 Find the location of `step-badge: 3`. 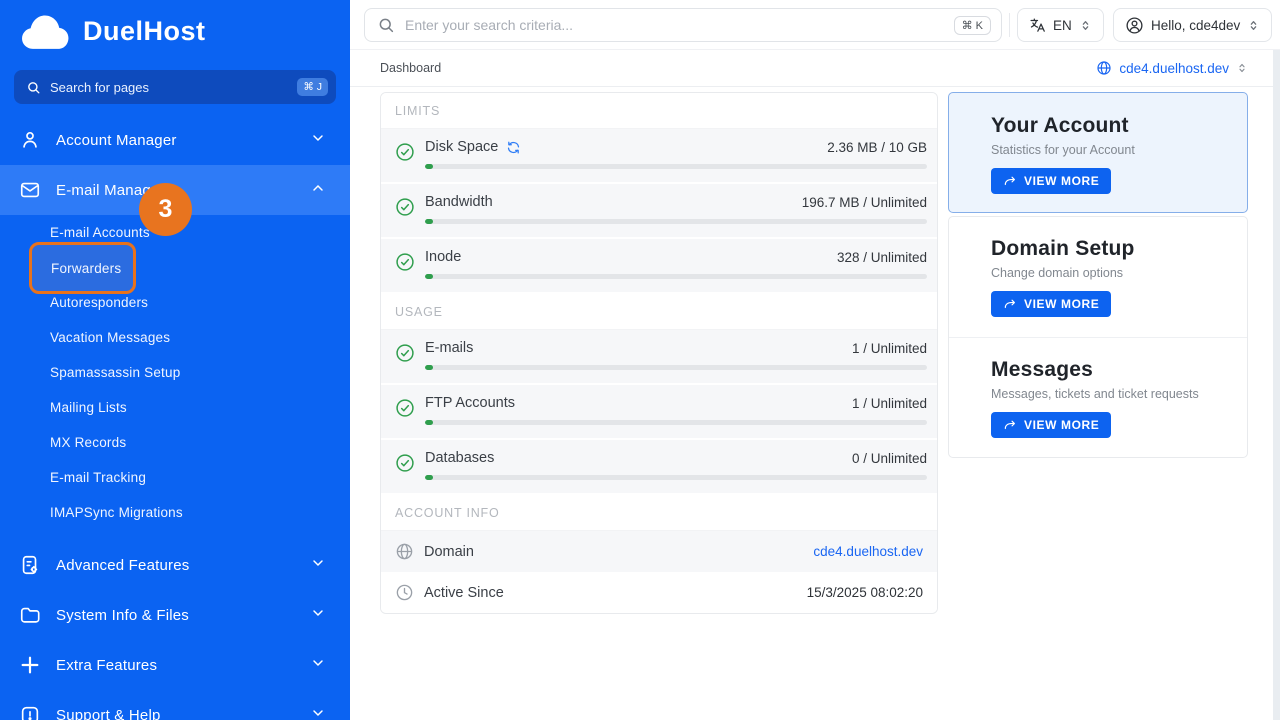

step-badge: 3 is located at coordinates (165, 209).